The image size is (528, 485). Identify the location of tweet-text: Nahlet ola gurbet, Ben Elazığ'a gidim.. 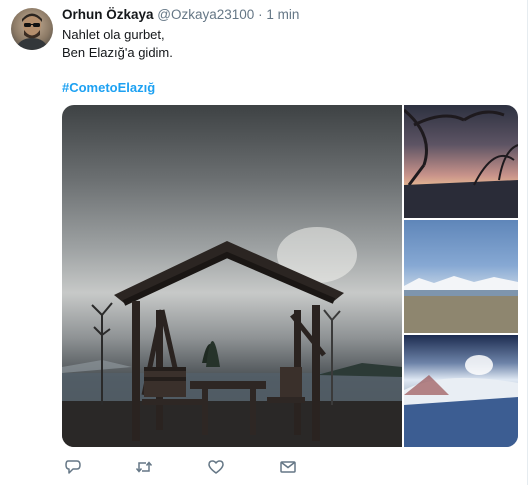
(117, 44).